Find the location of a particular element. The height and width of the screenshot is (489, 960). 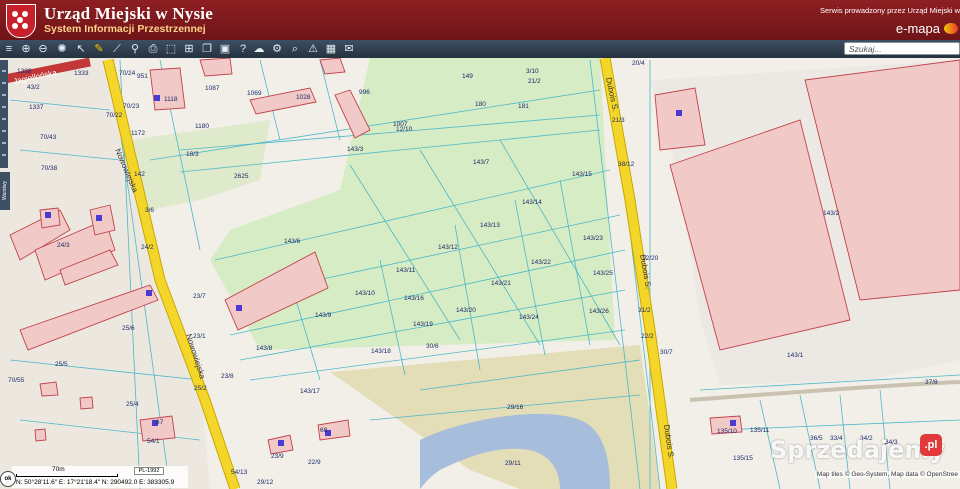

map-toolbar: ≡ ⊕ ⊖ ✺ ↖ ✎ ⟋ ⚲ ⎙ ⬚ ⊞ ❐ ▣ ? ☁ ⚙ ⌕ ⚠ ▦ ✉ is located at coordinates (480, 49).